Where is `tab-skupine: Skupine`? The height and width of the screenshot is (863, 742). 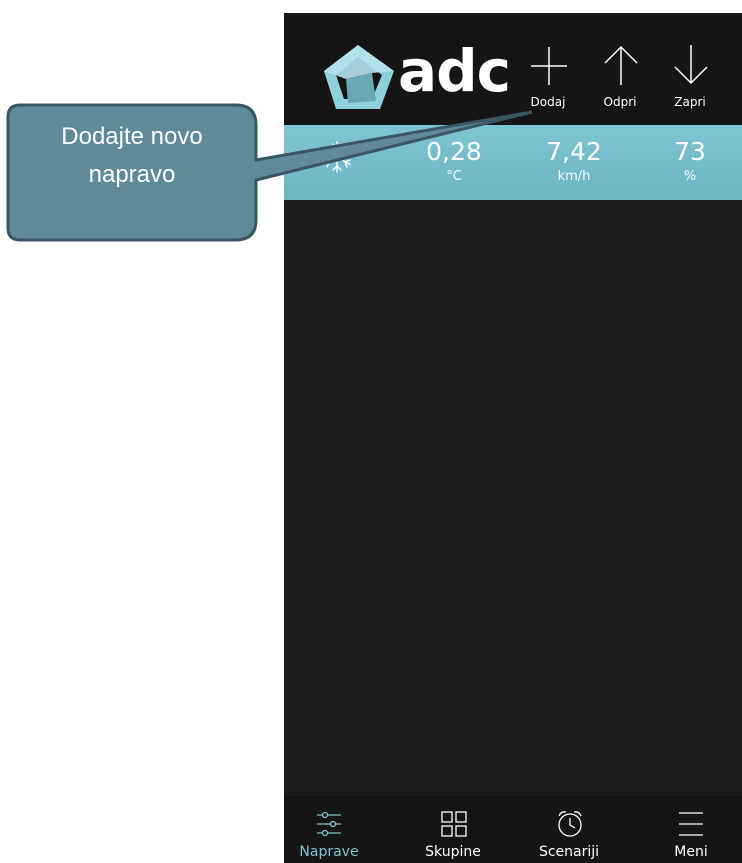
tab-skupine: Skupine is located at coordinates (453, 829).